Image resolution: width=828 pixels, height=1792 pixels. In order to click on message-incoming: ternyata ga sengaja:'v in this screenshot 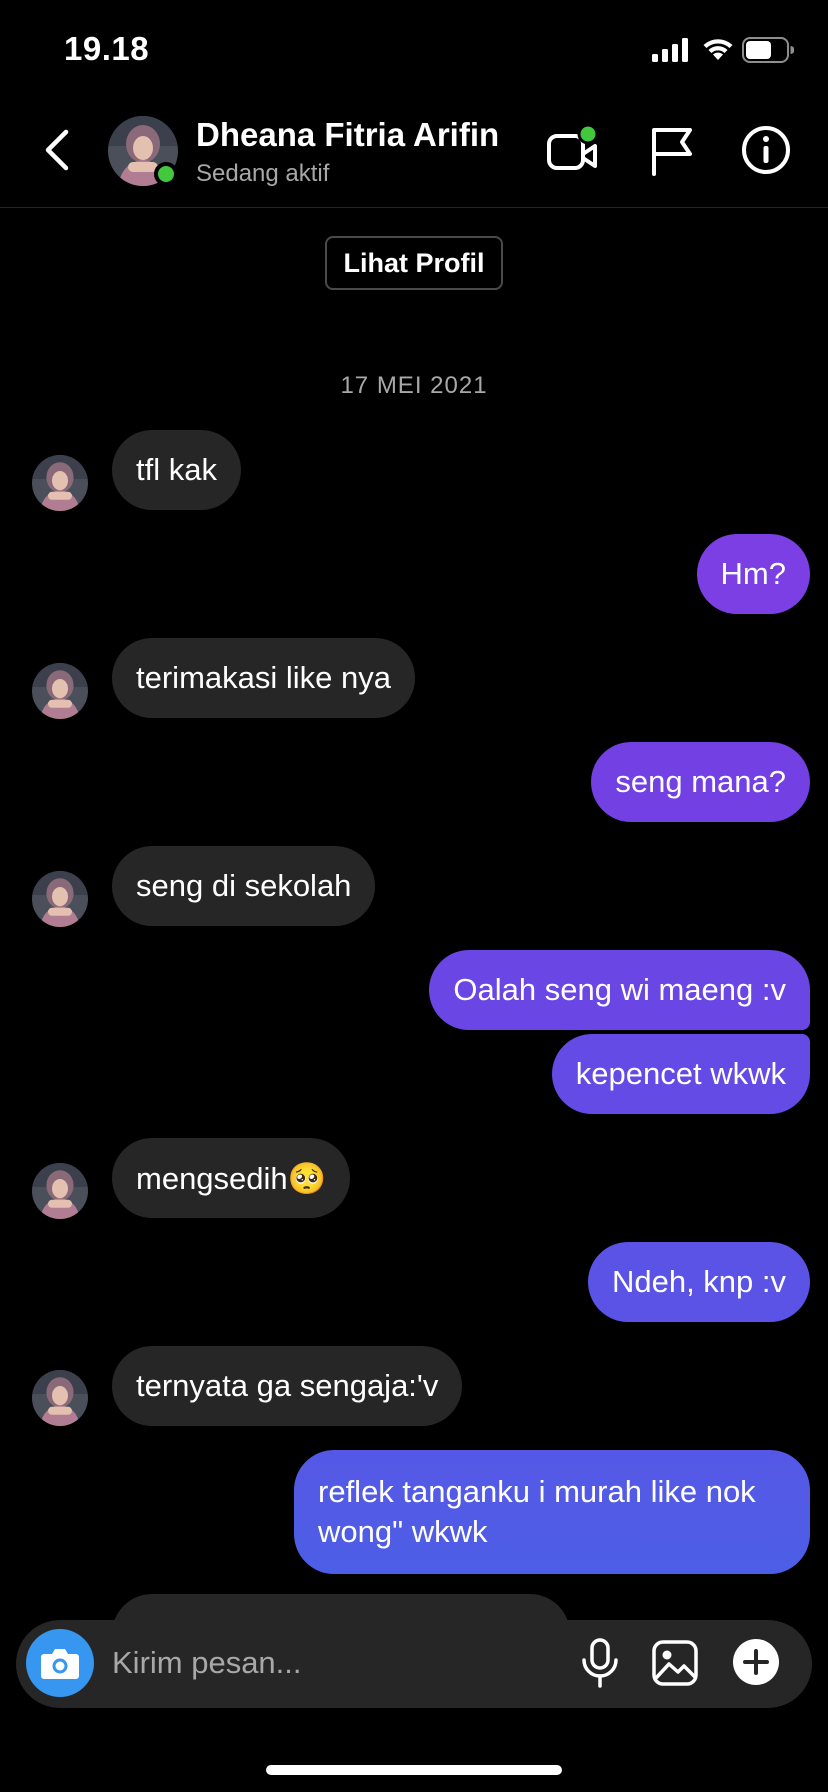, I will do `click(287, 1386)`.